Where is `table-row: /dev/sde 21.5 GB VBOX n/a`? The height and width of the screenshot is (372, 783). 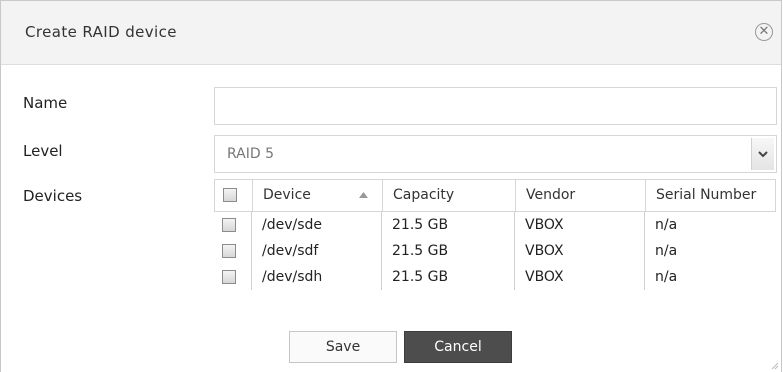
table-row: /dev/sde 21.5 GB VBOX n/a is located at coordinates (495, 225).